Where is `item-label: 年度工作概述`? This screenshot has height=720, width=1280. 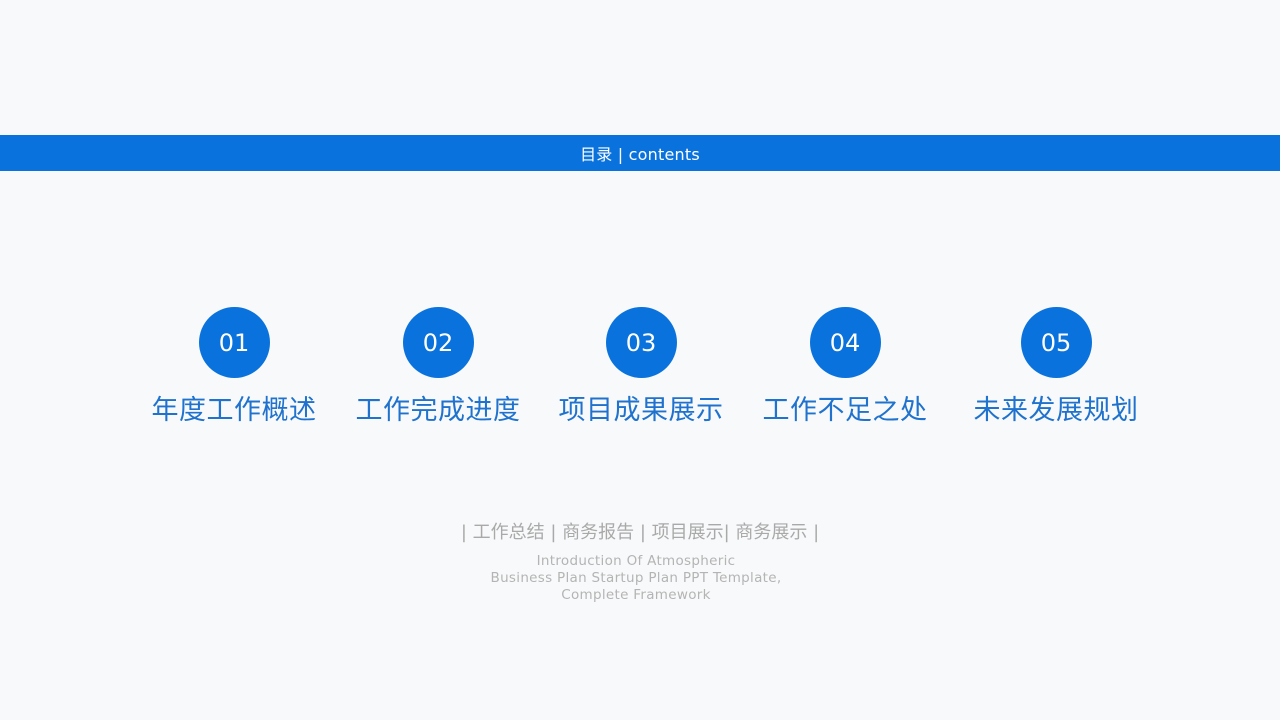 item-label: 年度工作概述 is located at coordinates (234, 410).